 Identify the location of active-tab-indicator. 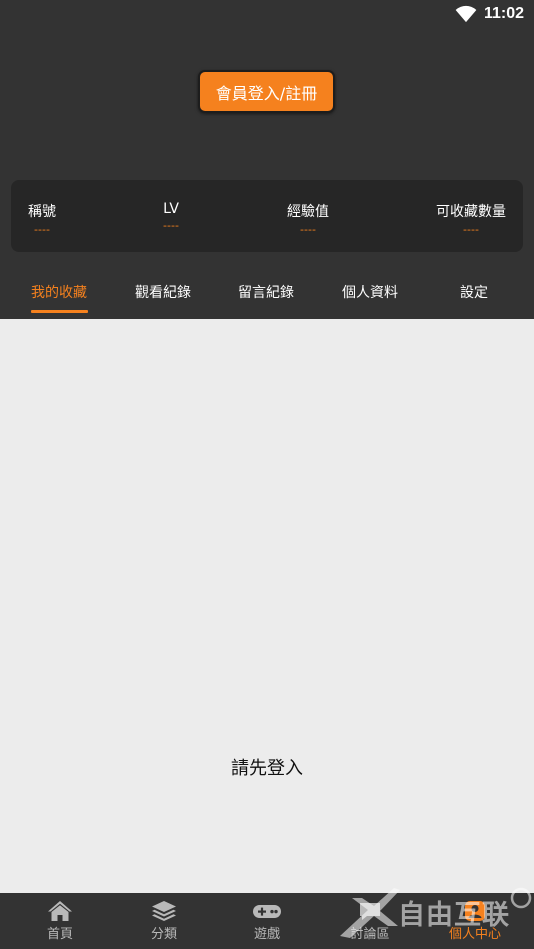
(59, 311).